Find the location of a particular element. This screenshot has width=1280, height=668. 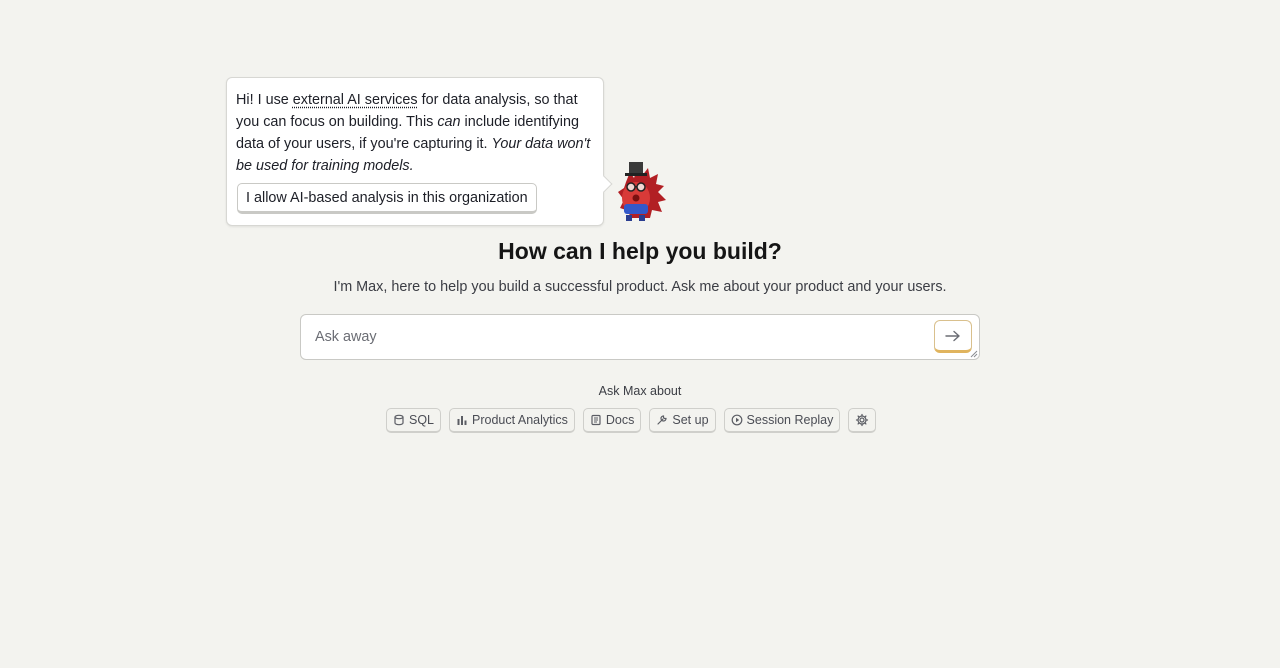

send-button is located at coordinates (953, 336).